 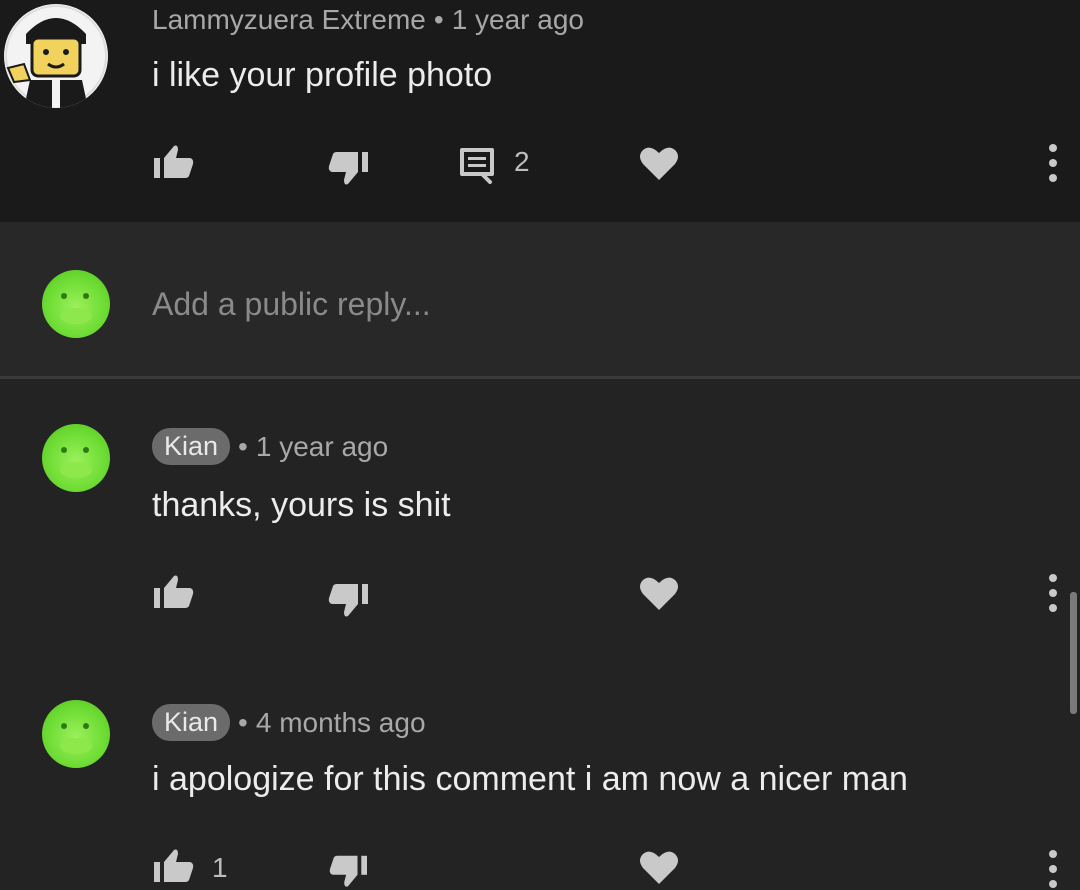 I want to click on comment-text: i like your profile photo, so click(x=322, y=75).